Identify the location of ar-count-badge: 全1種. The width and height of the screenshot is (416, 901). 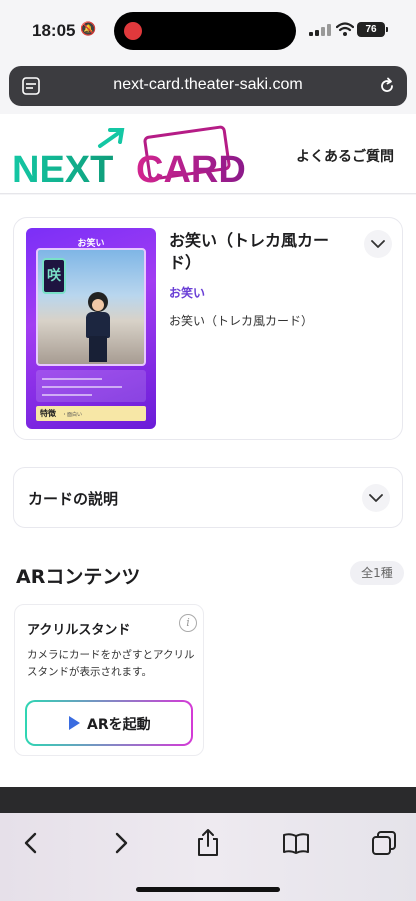
(377, 573).